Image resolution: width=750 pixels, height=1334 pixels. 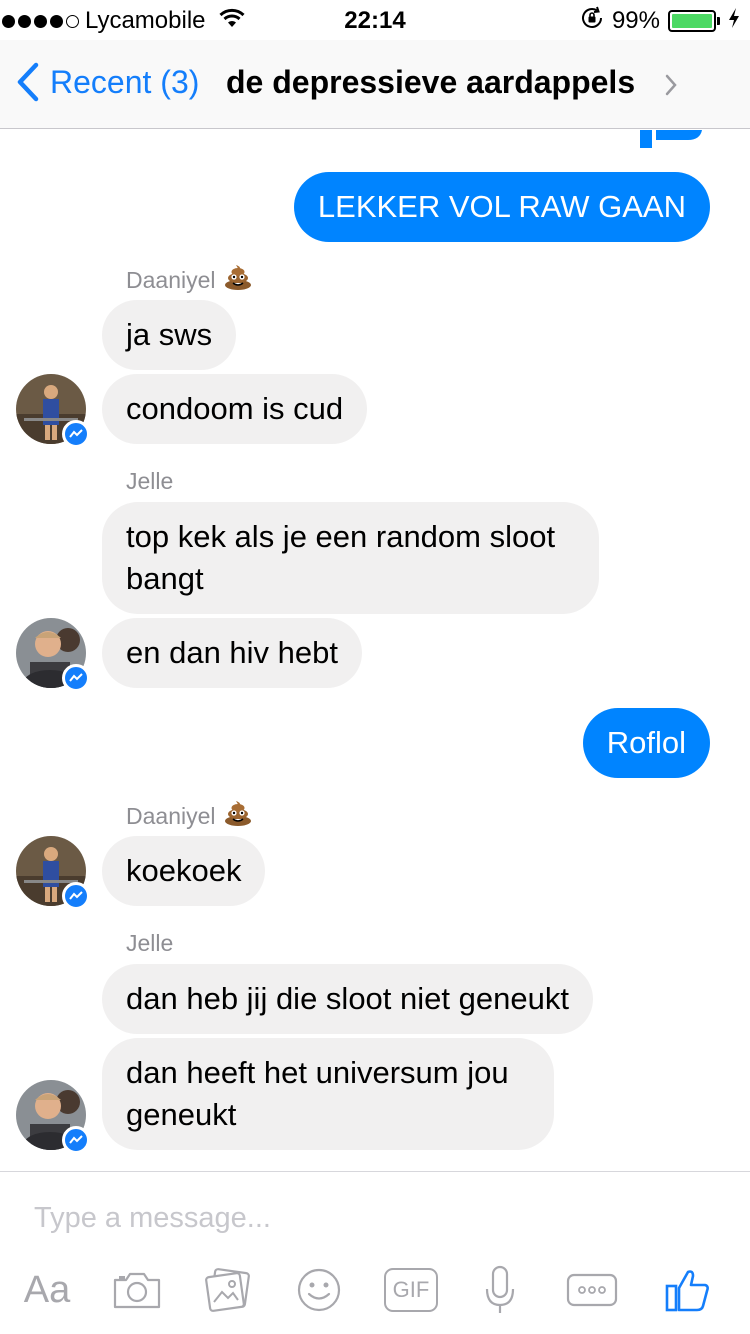 What do you see at coordinates (184, 871) in the screenshot?
I see `incoming-message: koekoek` at bounding box center [184, 871].